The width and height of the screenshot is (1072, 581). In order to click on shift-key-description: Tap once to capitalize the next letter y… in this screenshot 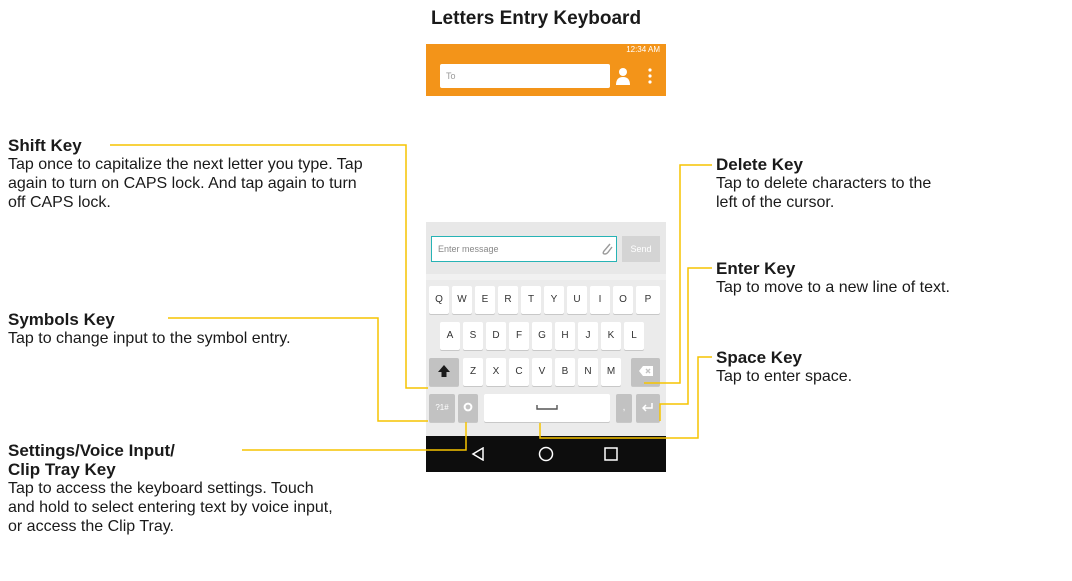, I will do `click(185, 183)`.